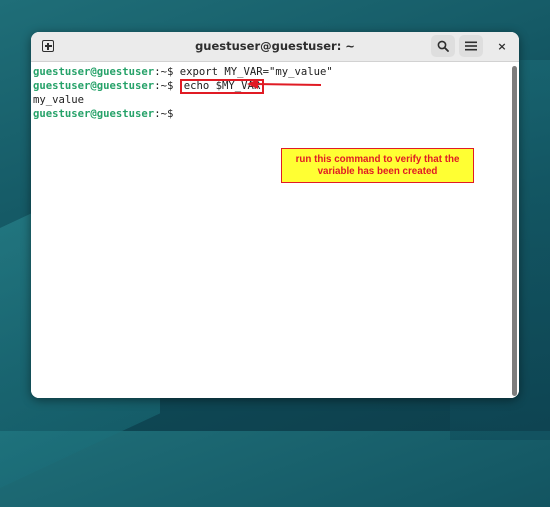 Image resolution: width=550 pixels, height=507 pixels. I want to click on close-button: ×, so click(502, 46).